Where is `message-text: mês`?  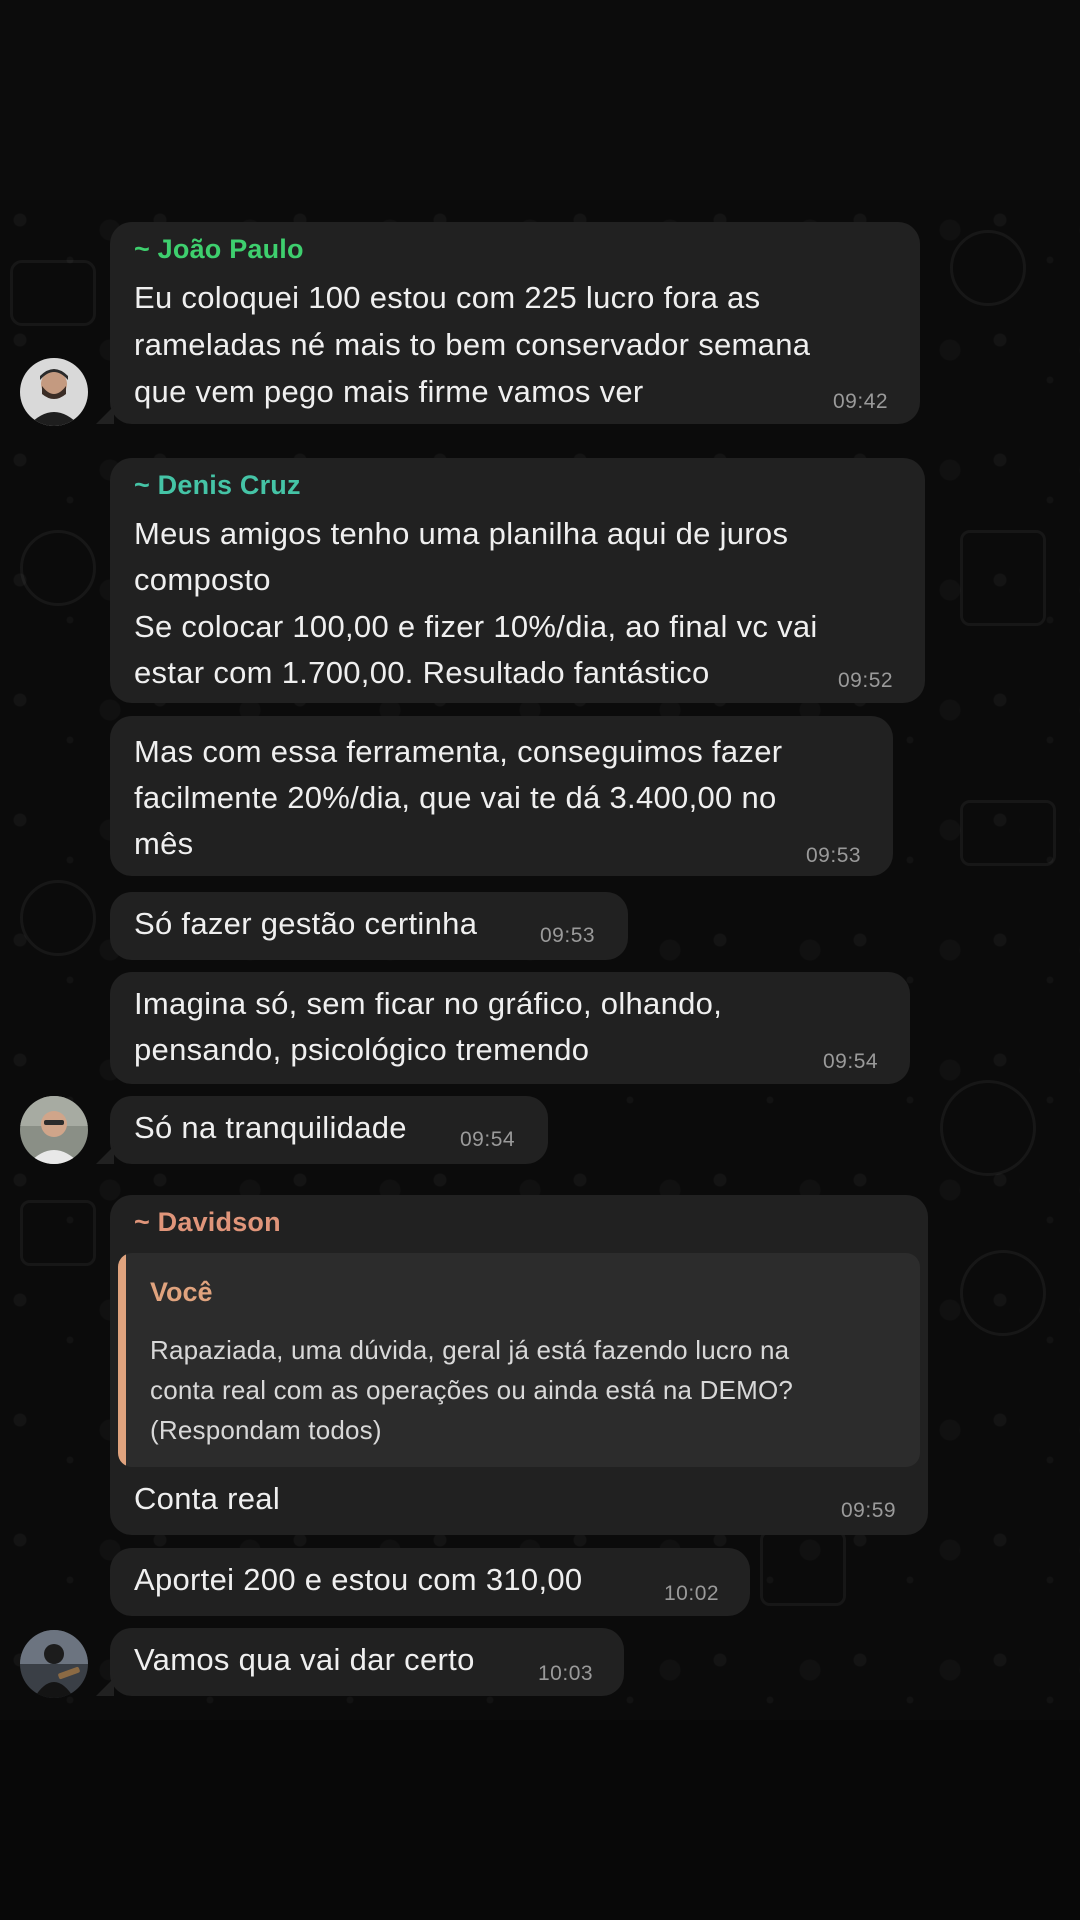
message-text: mês is located at coordinates (164, 843).